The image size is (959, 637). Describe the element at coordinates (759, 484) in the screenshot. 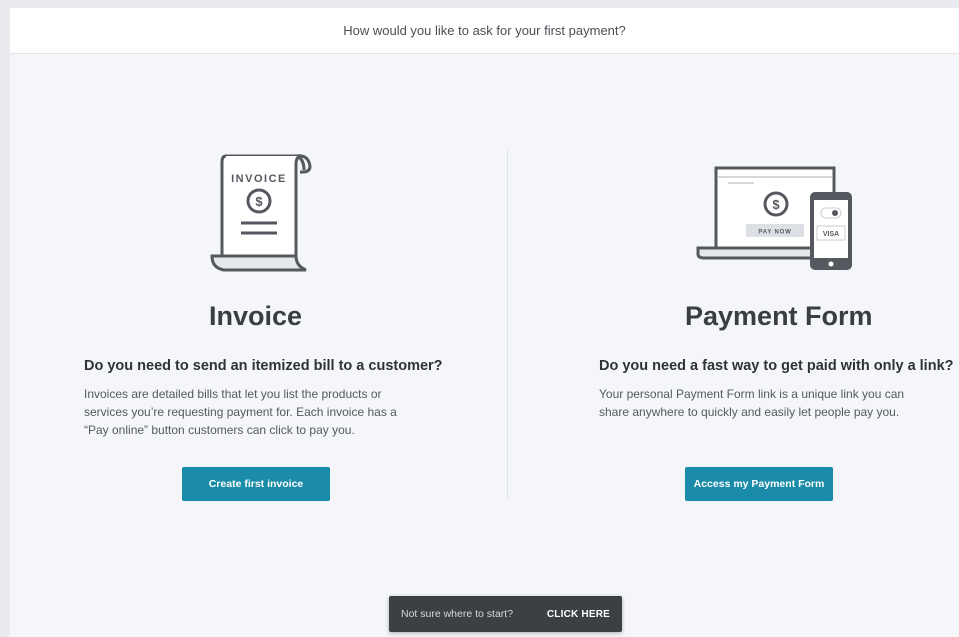

I see `access-payment-form-button: Access my Payment Form` at that location.